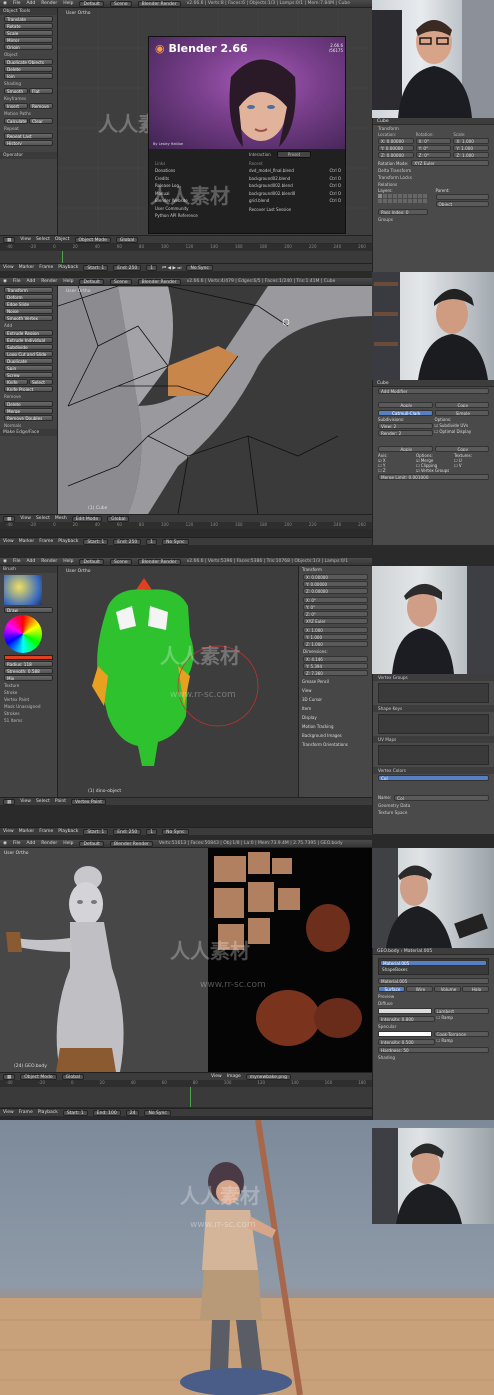 The image size is (494, 1395). I want to click on link-python-api: Python API Reference, so click(176, 215).